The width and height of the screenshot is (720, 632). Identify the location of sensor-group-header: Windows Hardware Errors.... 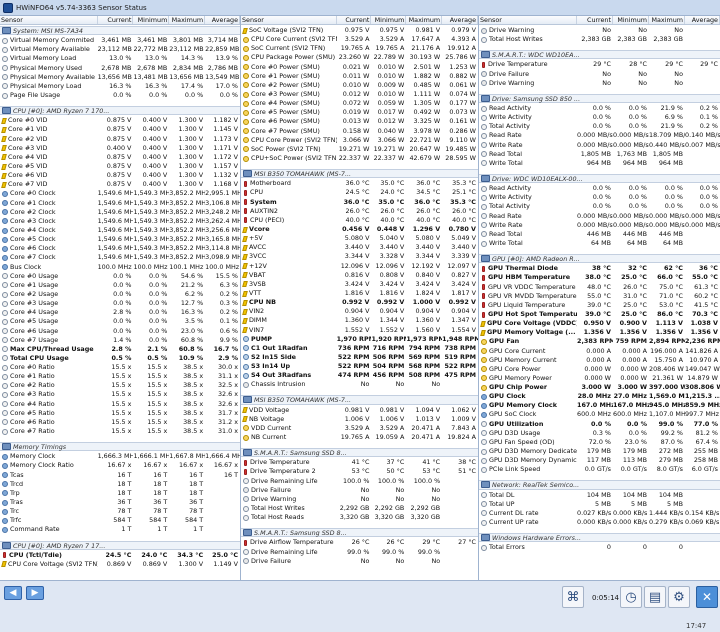
(599, 538).